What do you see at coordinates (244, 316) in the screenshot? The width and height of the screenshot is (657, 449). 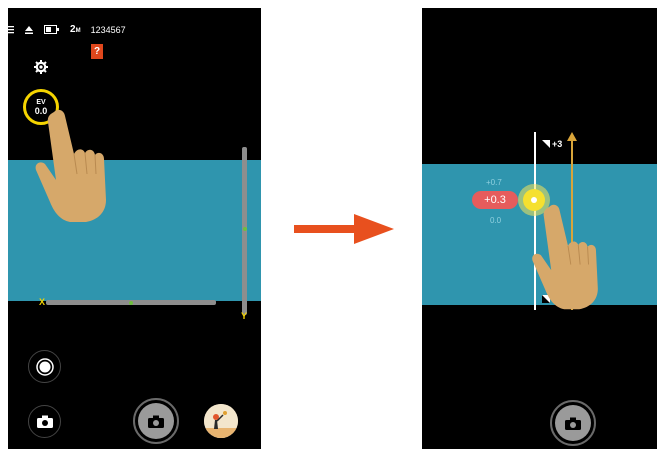 I see `axis-y-label: Y` at bounding box center [244, 316].